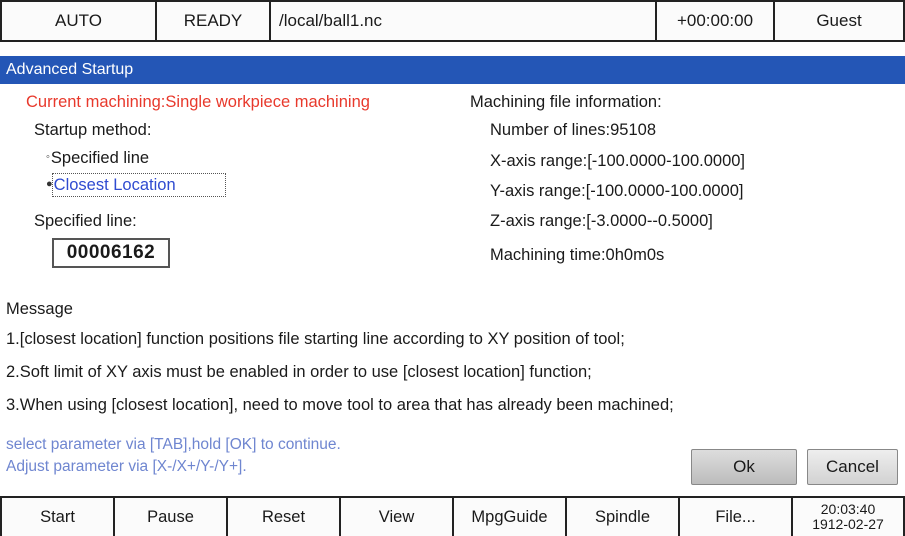 This screenshot has width=905, height=536. I want to click on startup-method-label: Startup method:, so click(93, 130).